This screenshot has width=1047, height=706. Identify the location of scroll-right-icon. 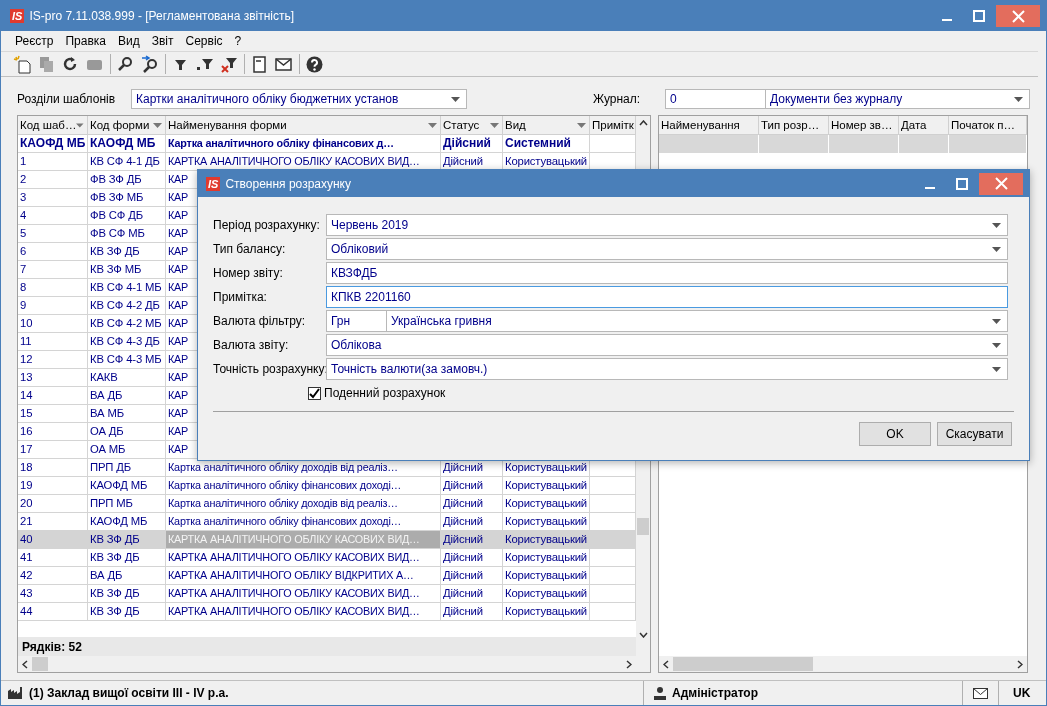
(629, 664).